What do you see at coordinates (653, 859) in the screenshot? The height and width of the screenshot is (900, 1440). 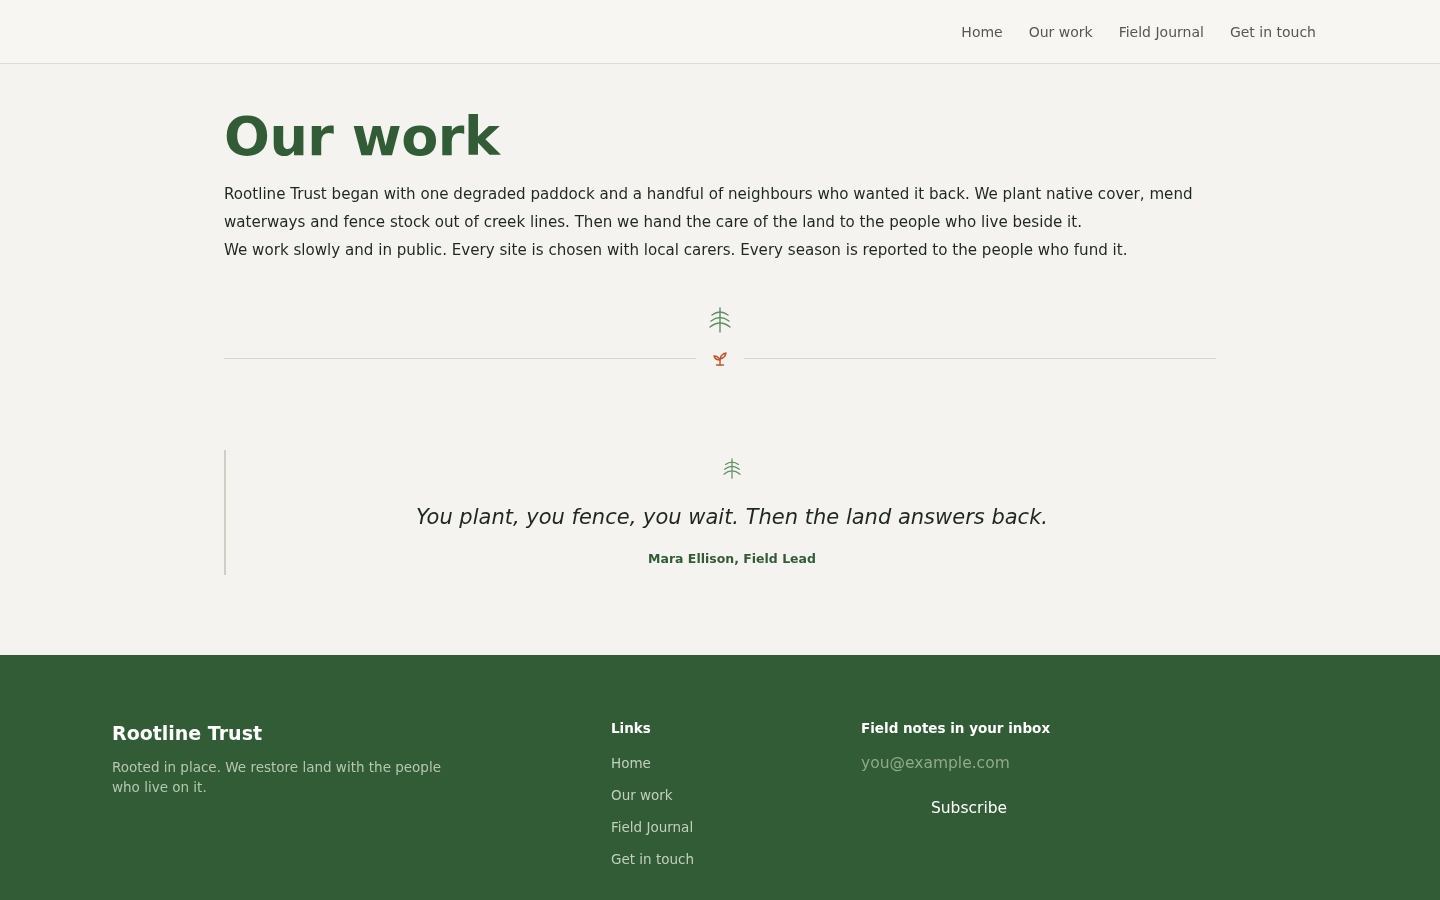 I see `footer-link: Get in touch` at bounding box center [653, 859].